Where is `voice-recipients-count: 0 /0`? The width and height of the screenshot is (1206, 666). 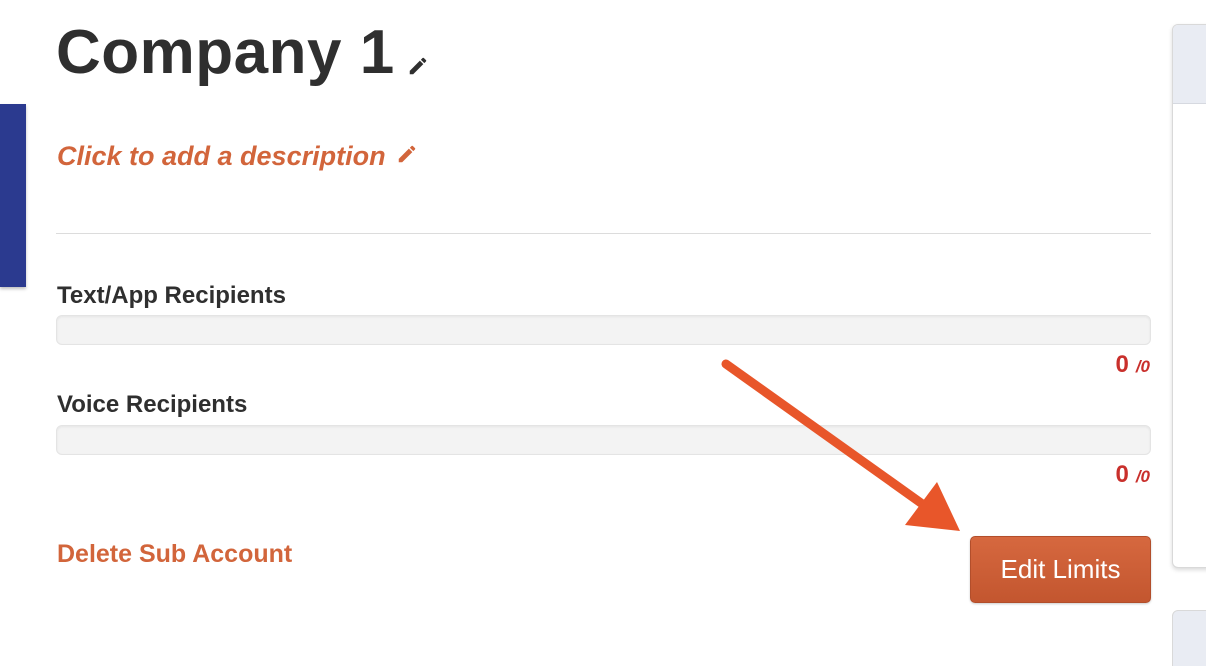 voice-recipients-count: 0 /0 is located at coordinates (1132, 475).